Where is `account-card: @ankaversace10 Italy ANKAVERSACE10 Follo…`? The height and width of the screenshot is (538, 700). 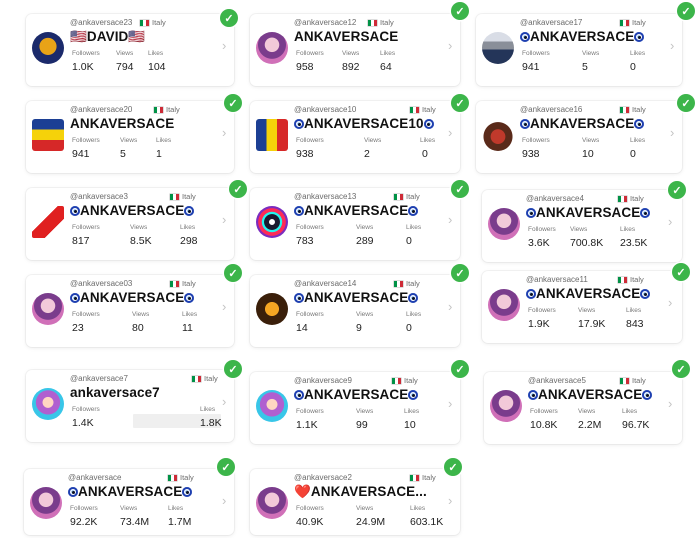 account-card: @ankaversace10 Italy ANKAVERSACE10 Follo… is located at coordinates (355, 137).